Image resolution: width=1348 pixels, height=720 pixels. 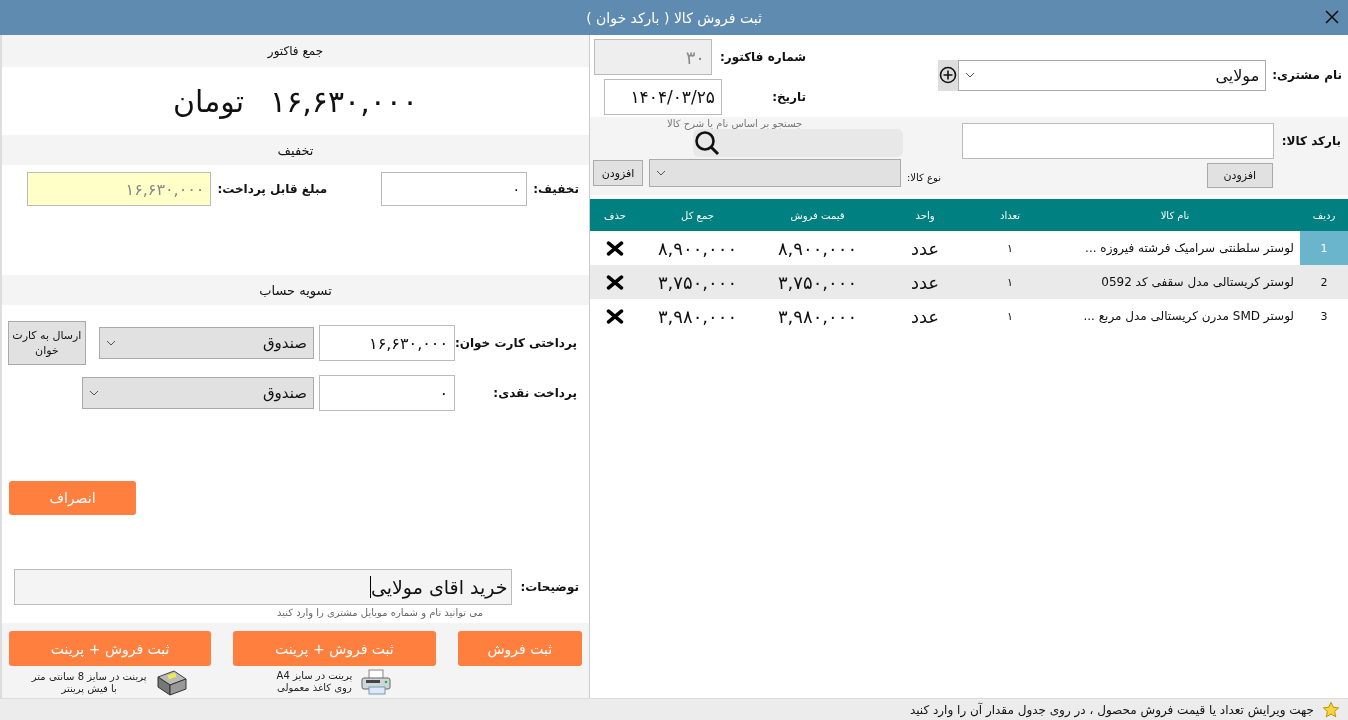 What do you see at coordinates (534, 393) in the screenshot?
I see `field-label: پرداخت نقدی:` at bounding box center [534, 393].